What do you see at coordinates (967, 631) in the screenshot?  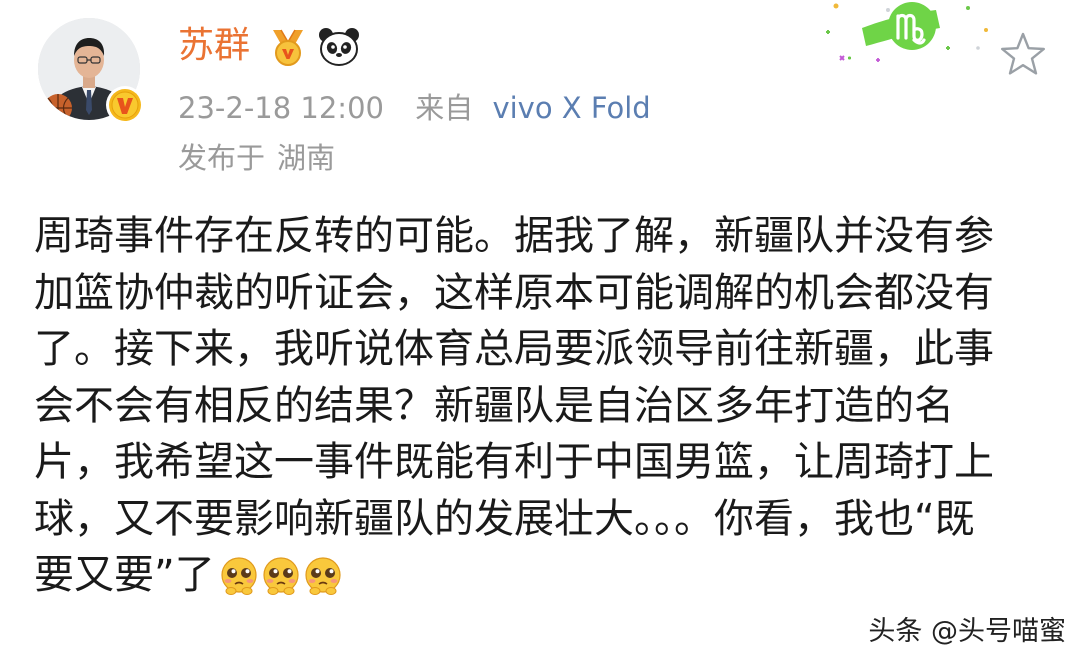 I see `watermark: 头条 @头号喵蜜` at bounding box center [967, 631].